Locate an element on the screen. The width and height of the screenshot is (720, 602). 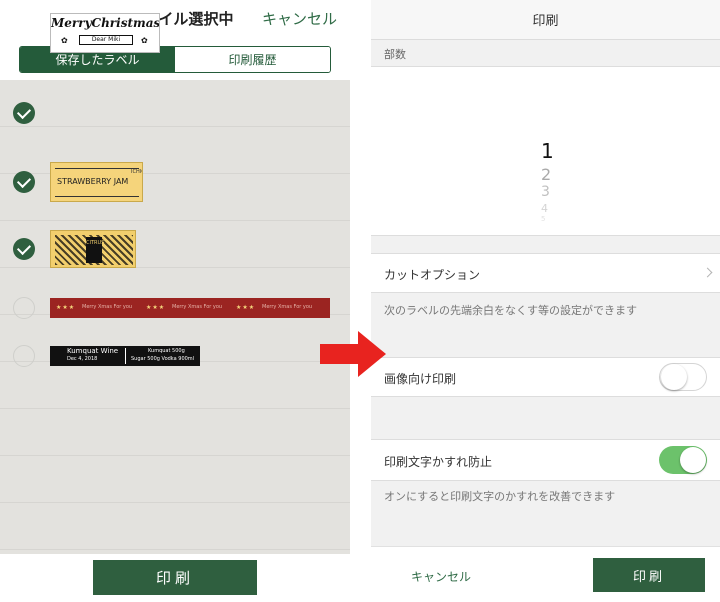
picker-value-selected: 1 is located at coordinates (547, 151).